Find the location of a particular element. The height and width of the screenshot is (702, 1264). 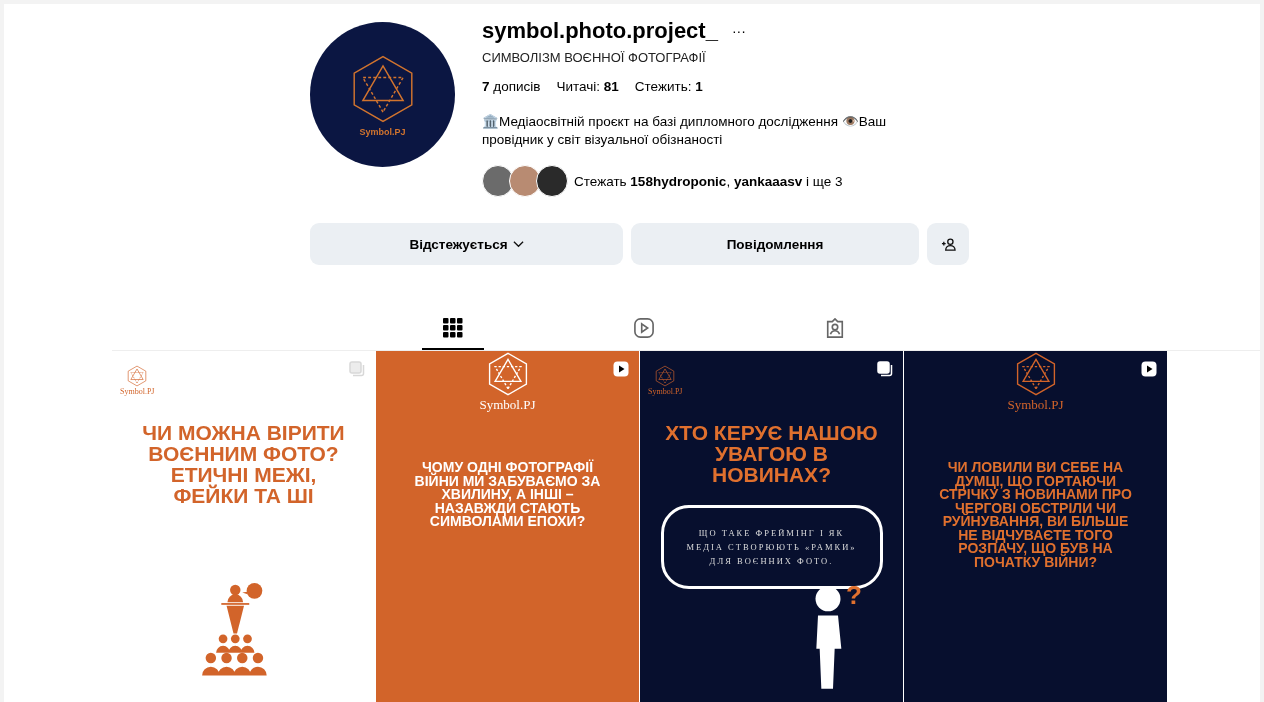

profile-avatar: Symbol.PJ is located at coordinates (382, 94).